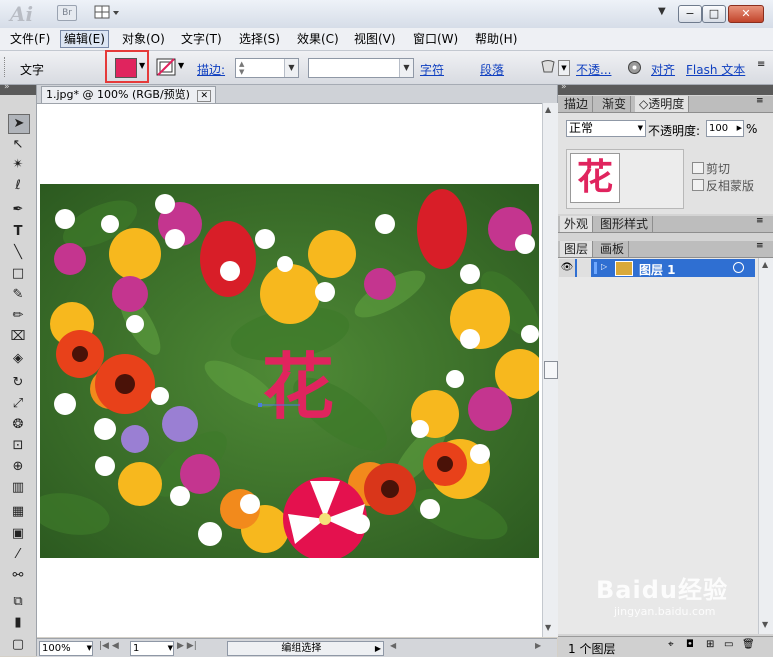 The height and width of the screenshot is (657, 773). What do you see at coordinates (201, 39) in the screenshot?
I see `menu-type: 文字(T)` at bounding box center [201, 39].